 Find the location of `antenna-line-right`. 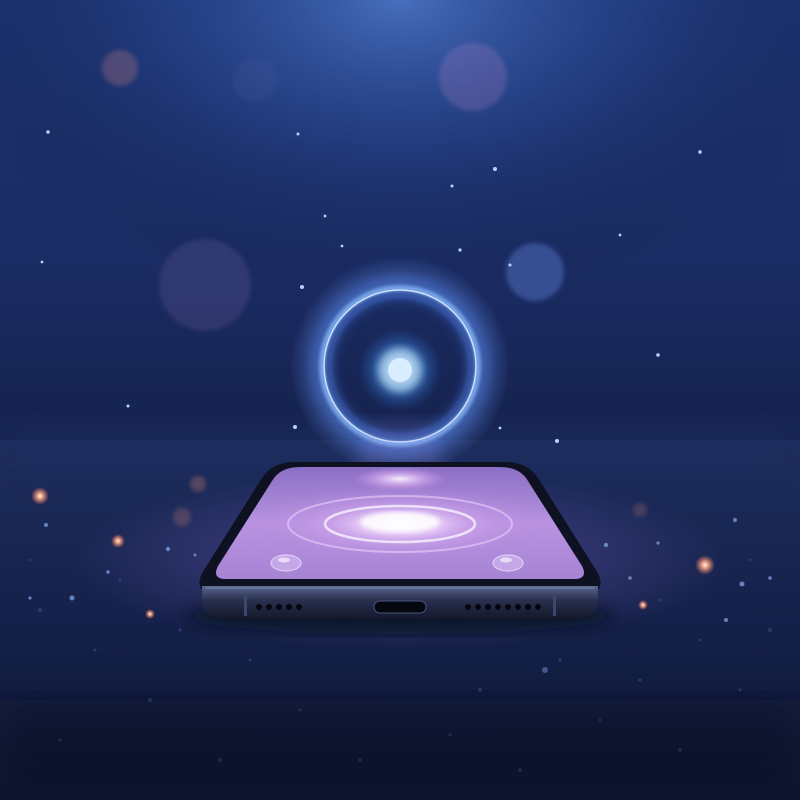

antenna-line-right is located at coordinates (554, 606).